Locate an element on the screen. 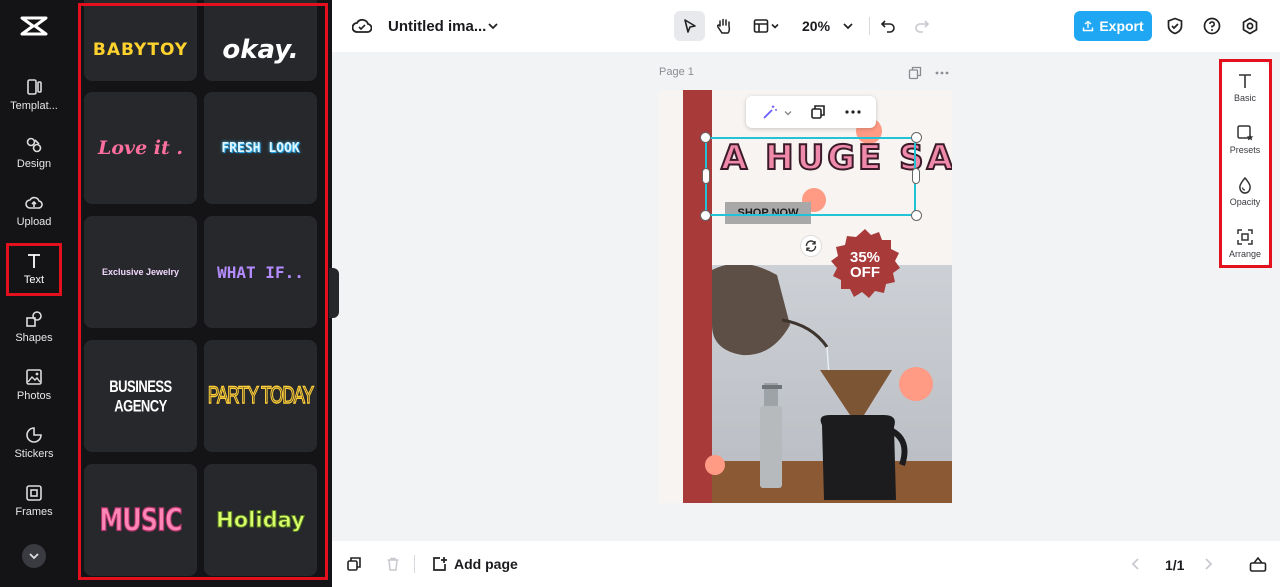 This screenshot has width=1280, height=587. card-preview-text: PARTY TODAY is located at coordinates (260, 395).